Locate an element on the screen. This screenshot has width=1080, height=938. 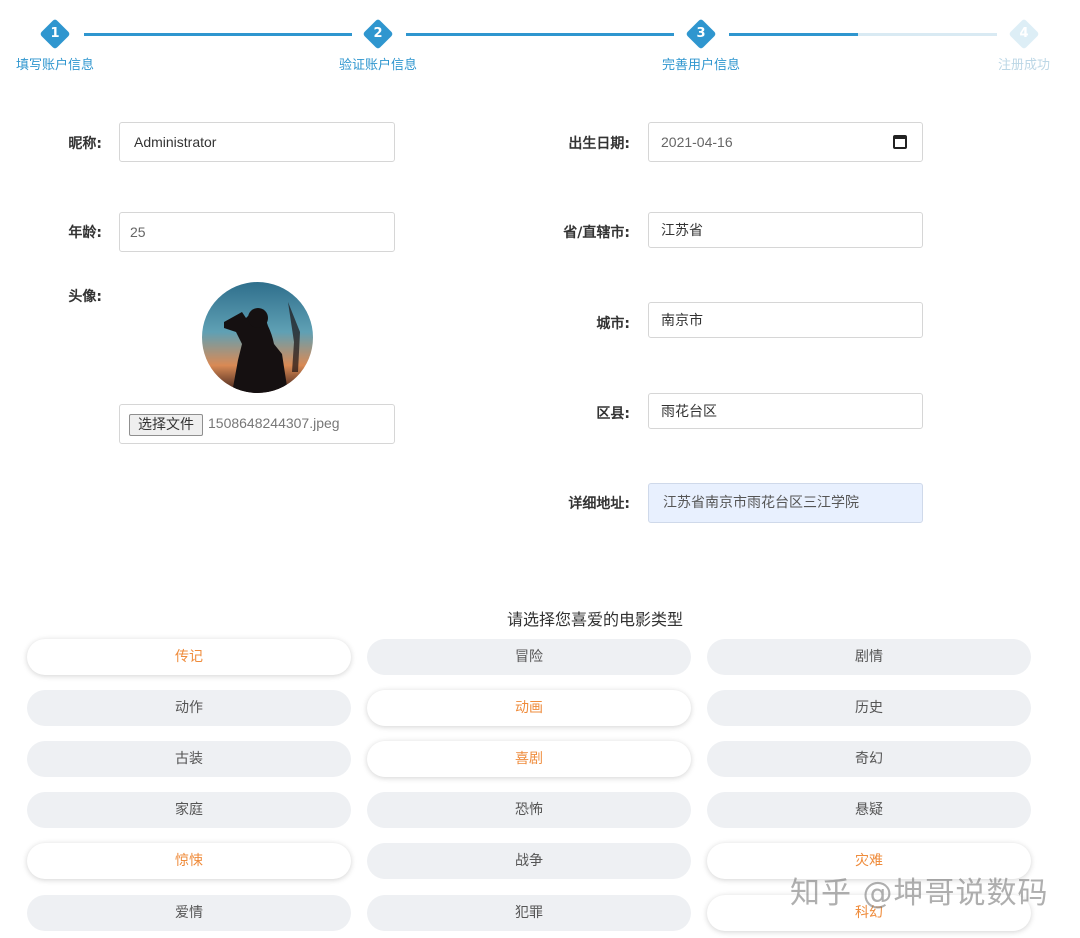
step-2: 2 验证账户信息 is located at coordinates (378, 45).